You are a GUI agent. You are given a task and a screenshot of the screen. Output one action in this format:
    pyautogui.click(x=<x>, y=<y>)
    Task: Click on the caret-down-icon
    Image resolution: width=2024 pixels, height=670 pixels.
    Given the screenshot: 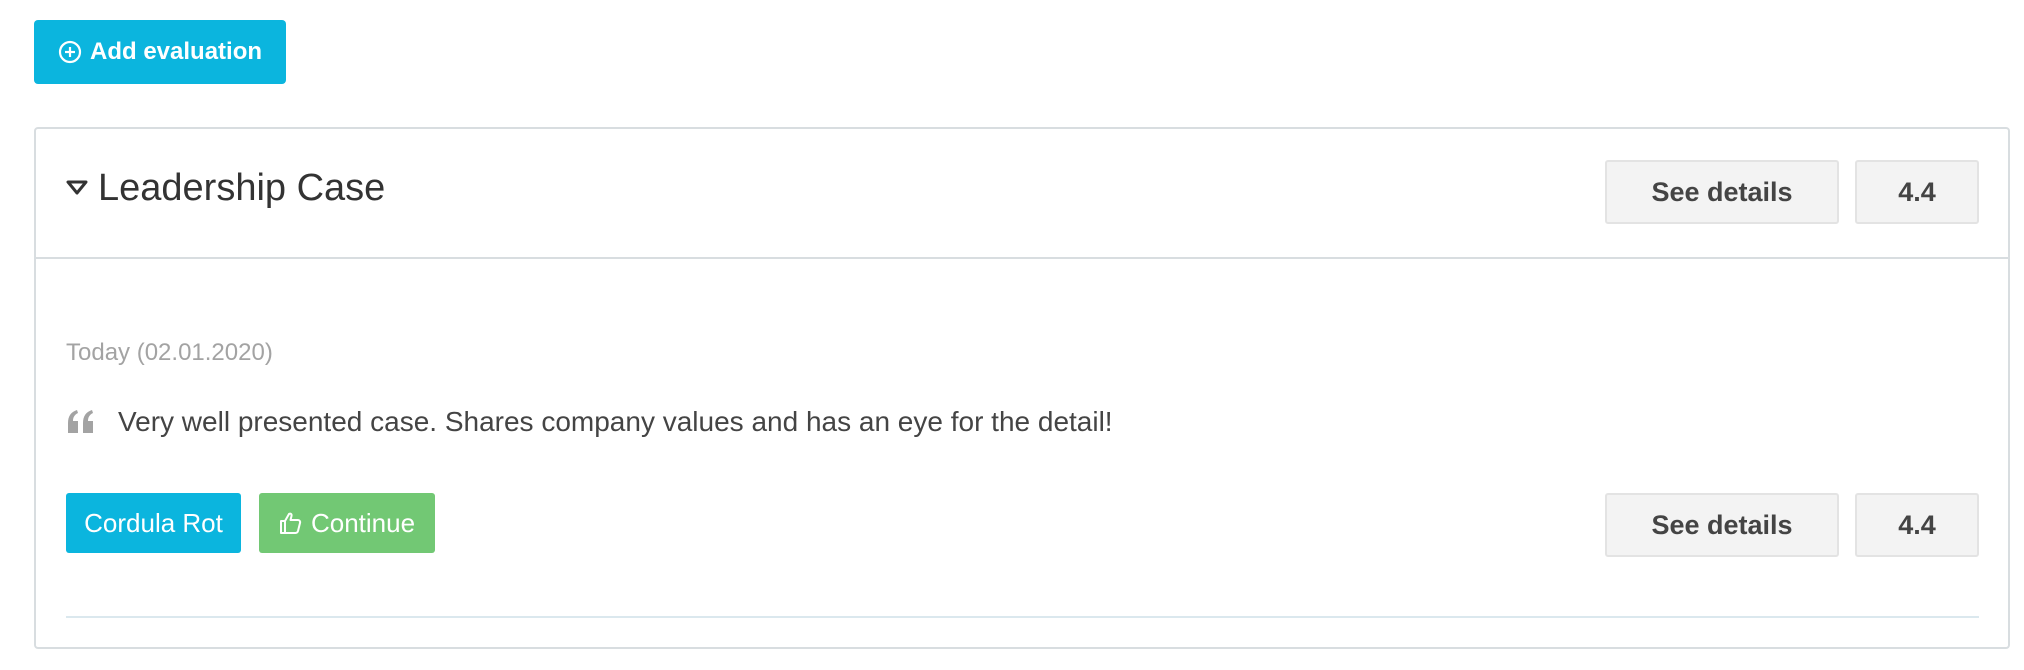 What is the action you would take?
    pyautogui.click(x=77, y=188)
    